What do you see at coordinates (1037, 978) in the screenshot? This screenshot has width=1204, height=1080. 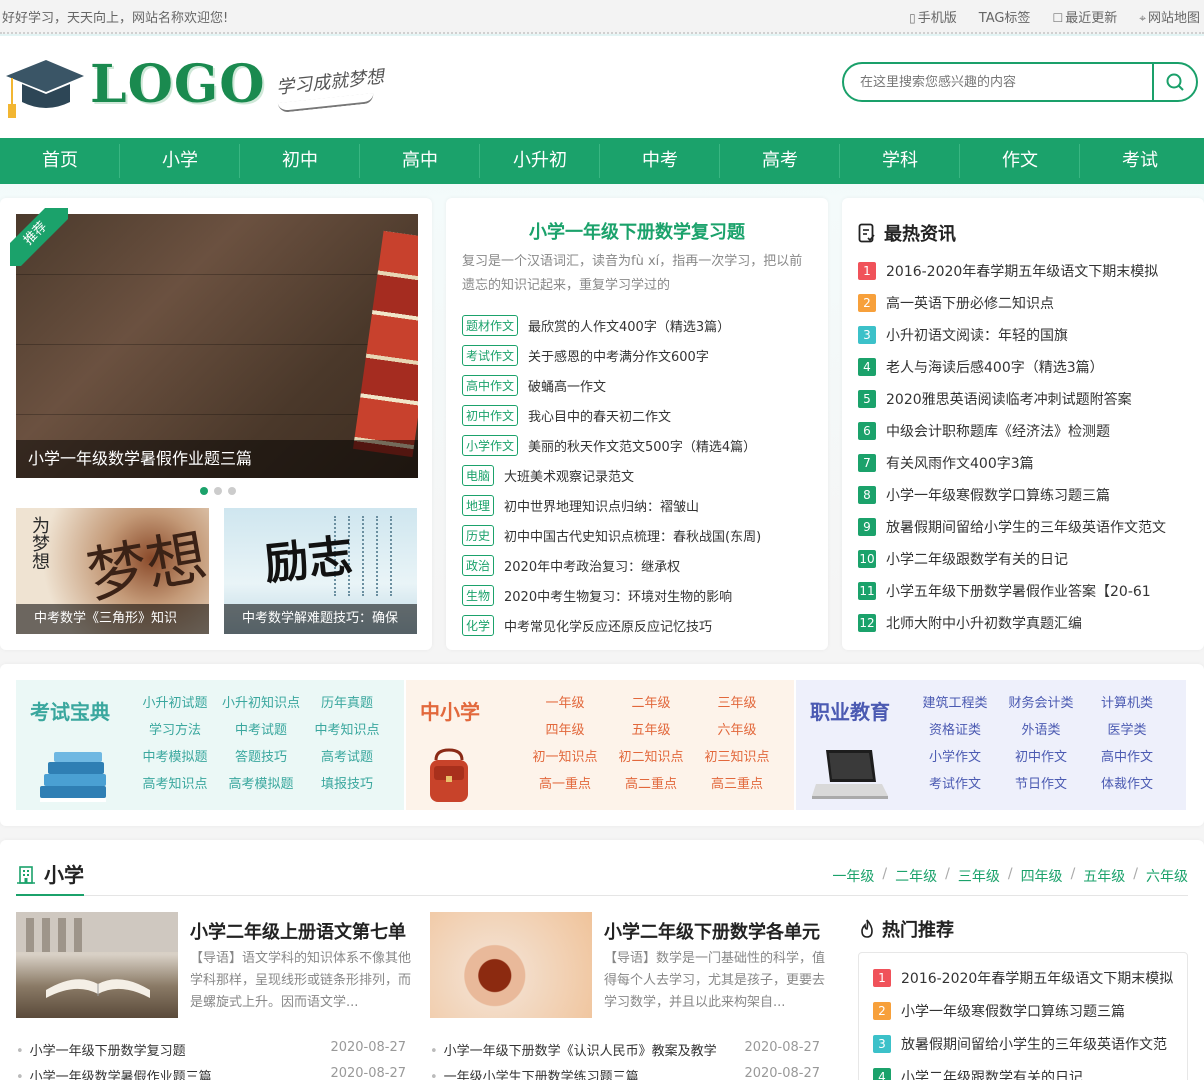 I see `recommend-link: 2016-2020年春学期五年级语文下期末模拟` at bounding box center [1037, 978].